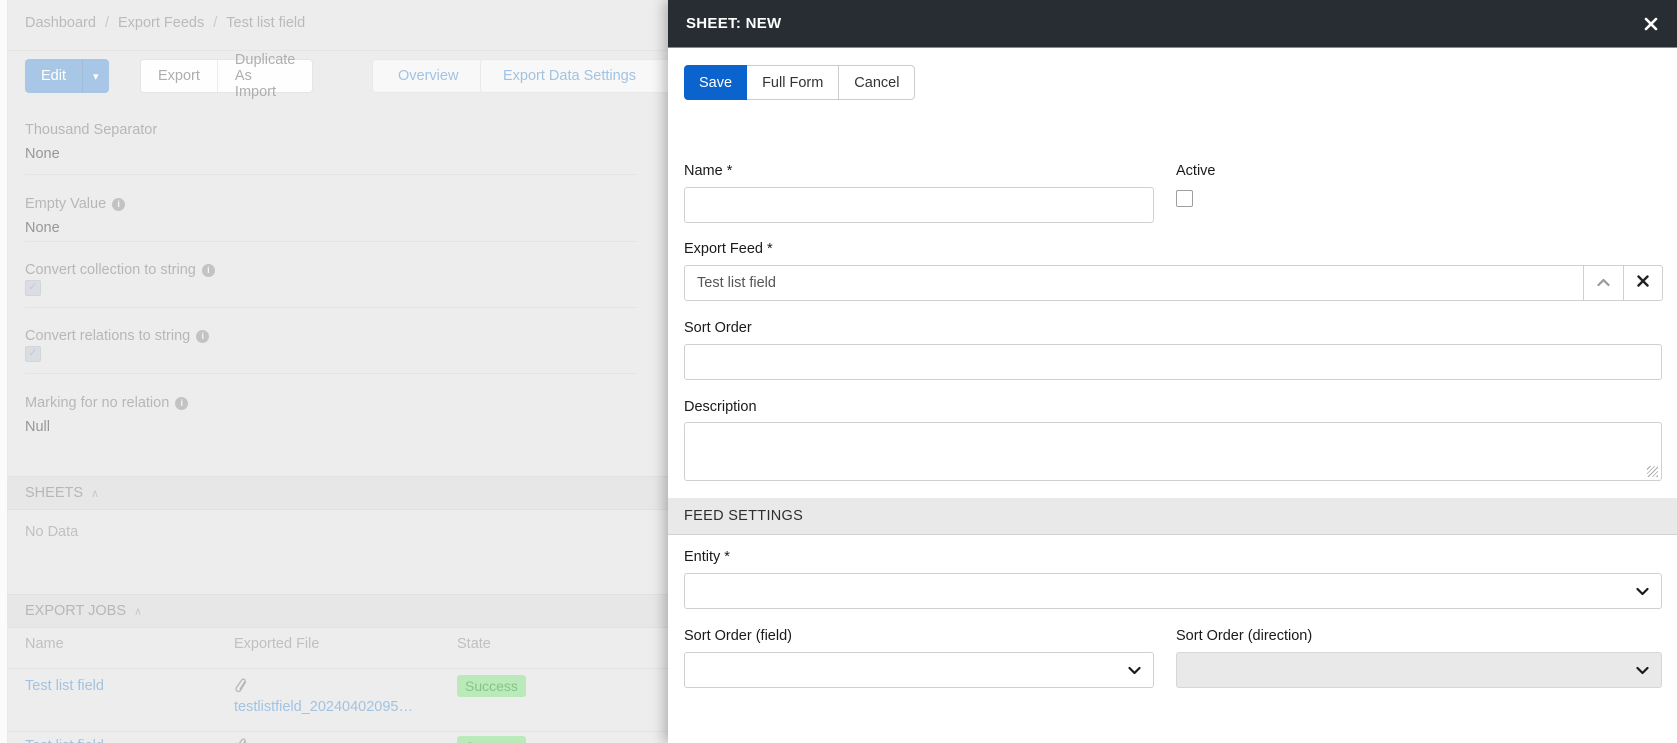 This screenshot has height=743, width=1677. Describe the element at coordinates (1173, 591) in the screenshot. I see `entity-select` at that location.